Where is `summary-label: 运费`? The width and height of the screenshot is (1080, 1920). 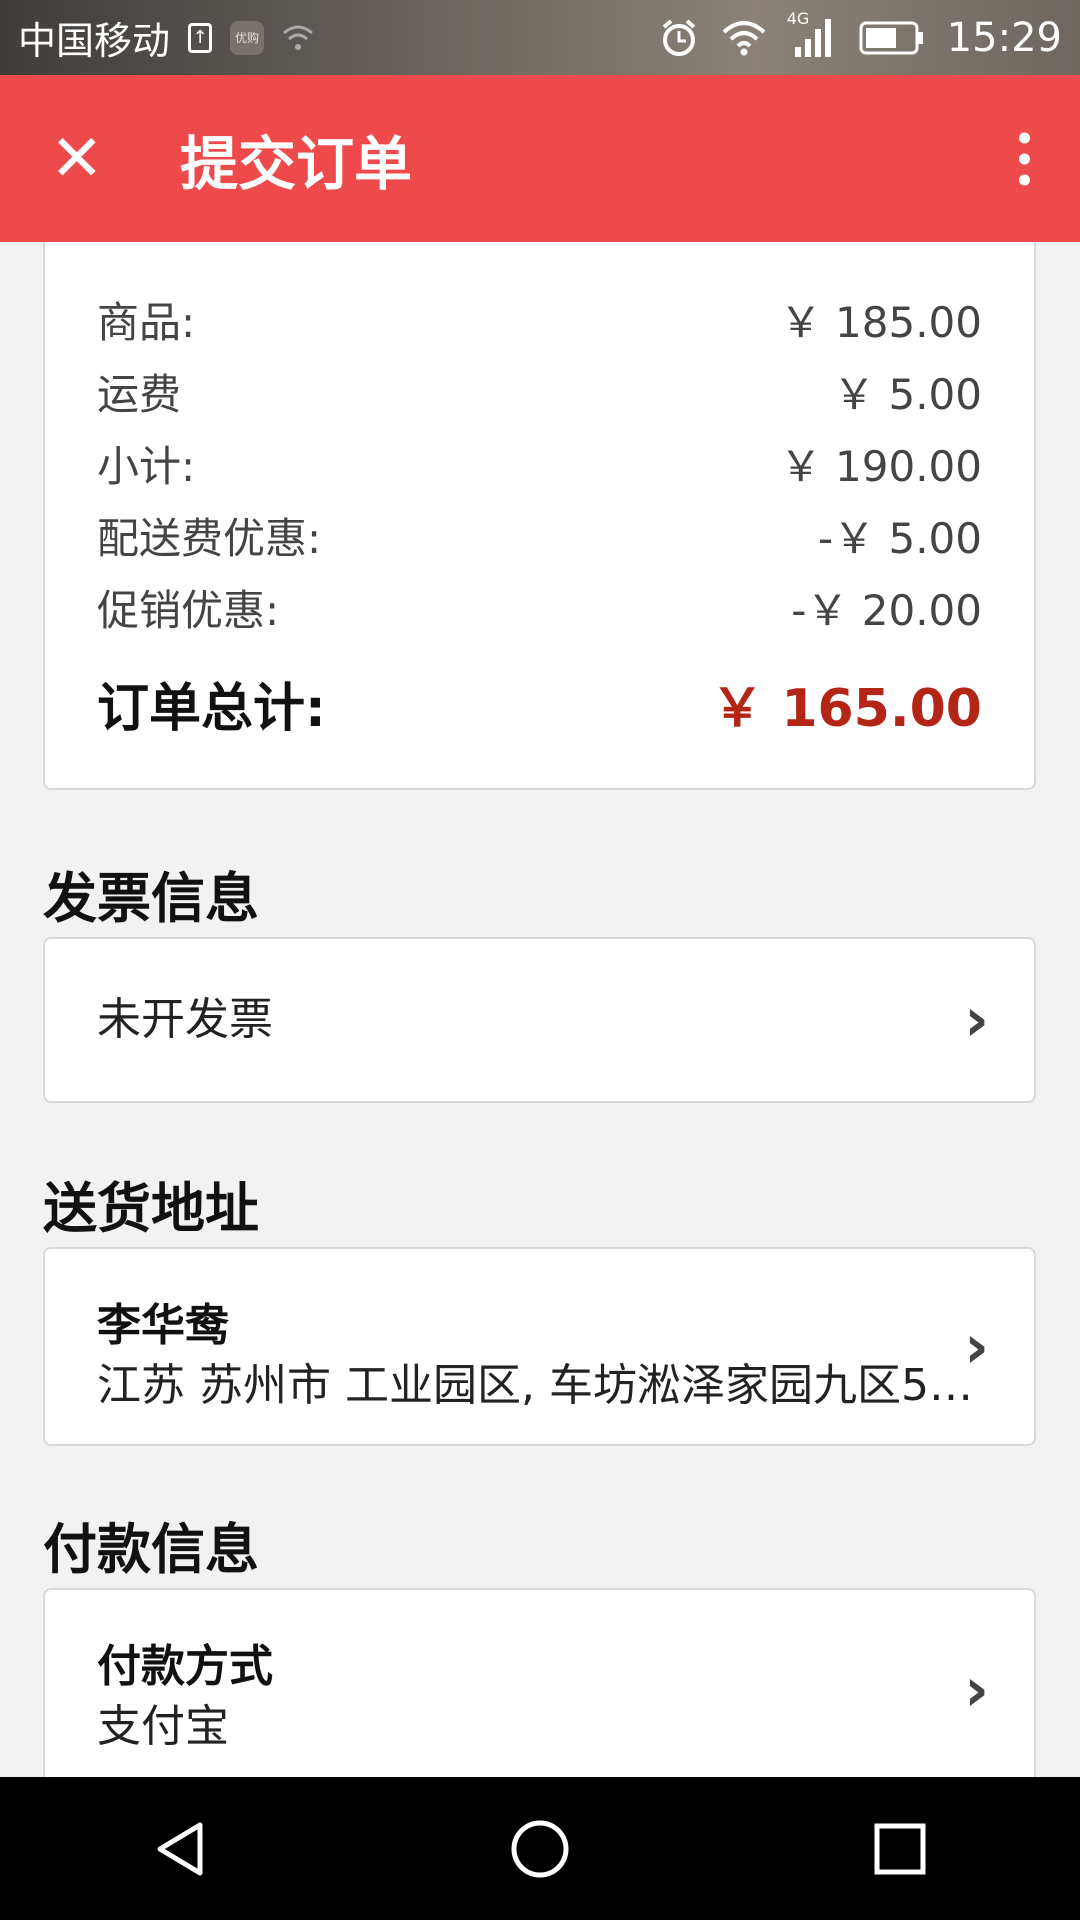
summary-label: 运费 is located at coordinates (139, 394).